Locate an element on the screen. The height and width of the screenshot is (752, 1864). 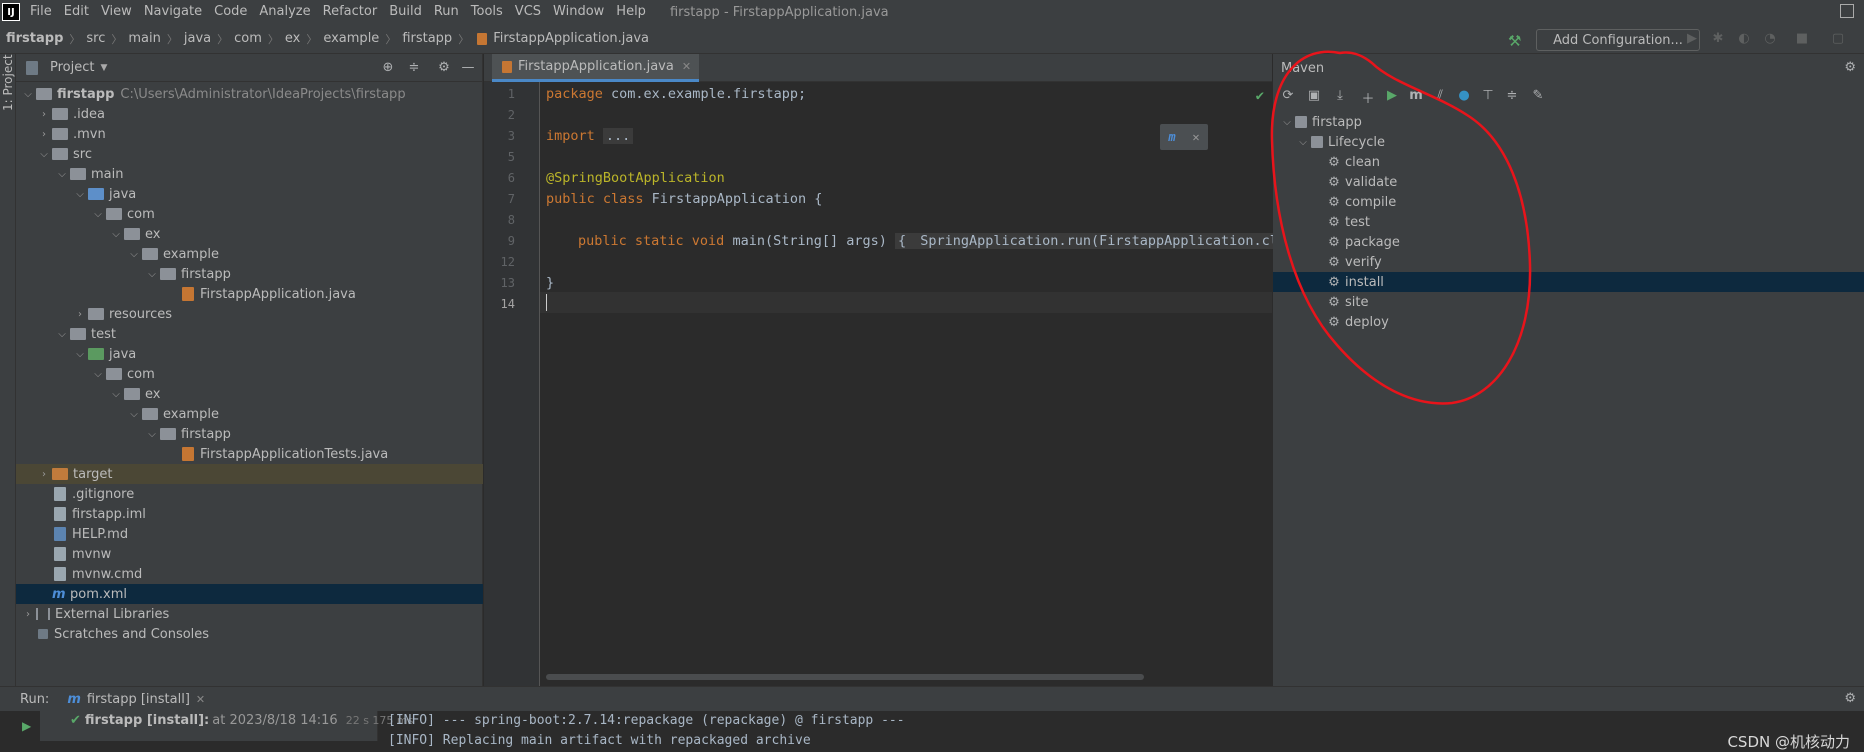
tree-row: m pom.xml is located at coordinates (249, 594).